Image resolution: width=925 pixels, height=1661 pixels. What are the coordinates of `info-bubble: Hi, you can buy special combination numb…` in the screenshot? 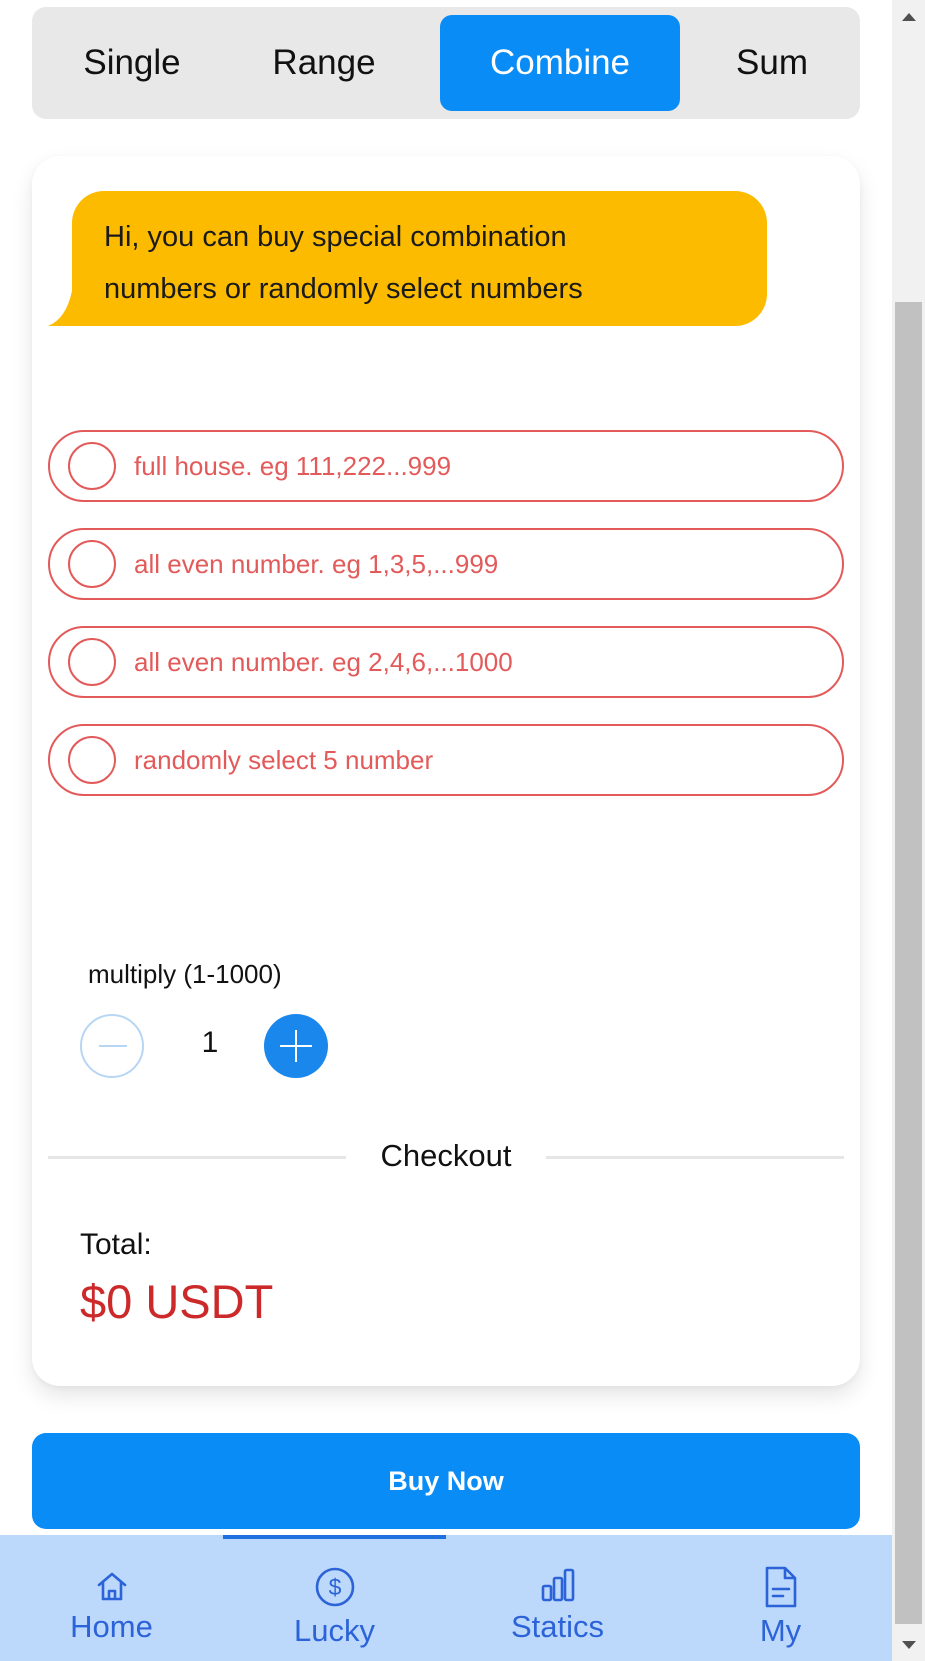 It's located at (419, 258).